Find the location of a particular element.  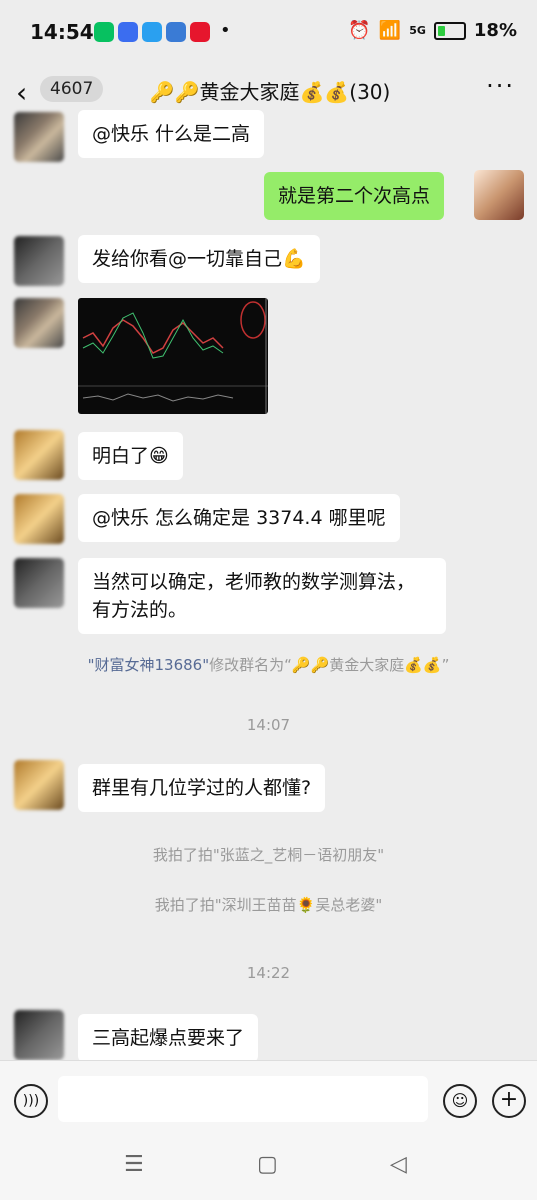

alarm-icon: ⏰ is located at coordinates (359, 30).